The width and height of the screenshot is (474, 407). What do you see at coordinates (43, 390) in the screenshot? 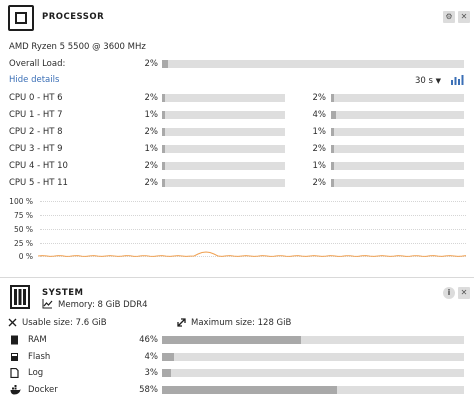
I see `system-usage-label: Docker` at bounding box center [43, 390].